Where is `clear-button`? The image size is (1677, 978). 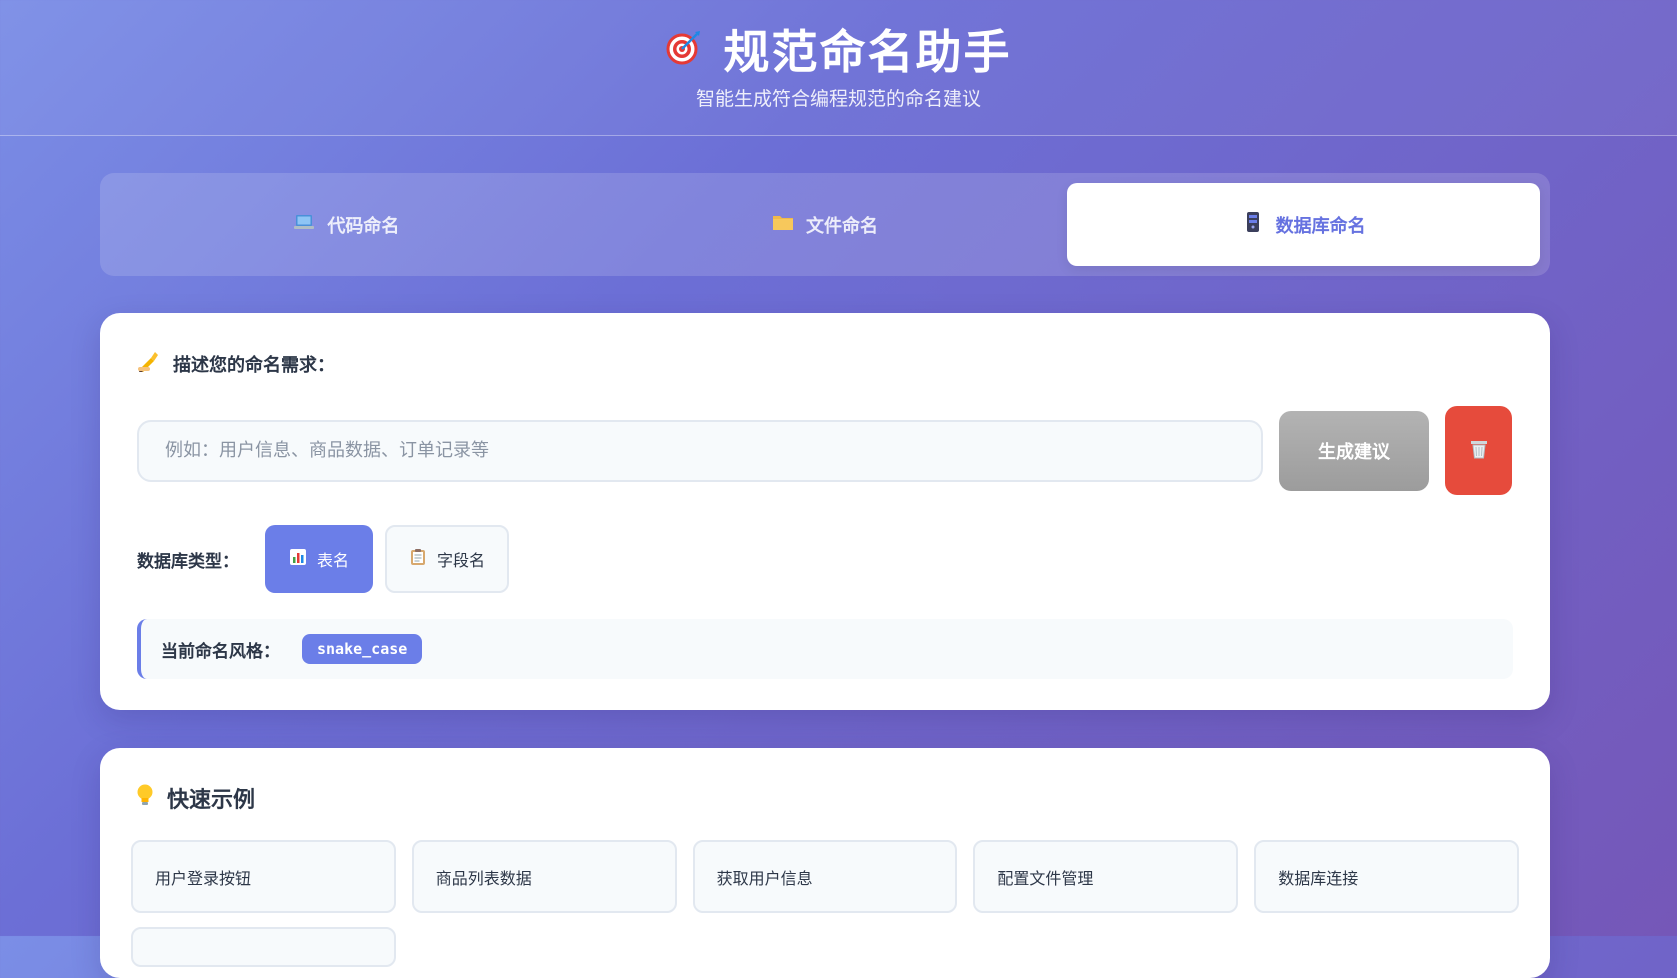 clear-button is located at coordinates (1478, 450).